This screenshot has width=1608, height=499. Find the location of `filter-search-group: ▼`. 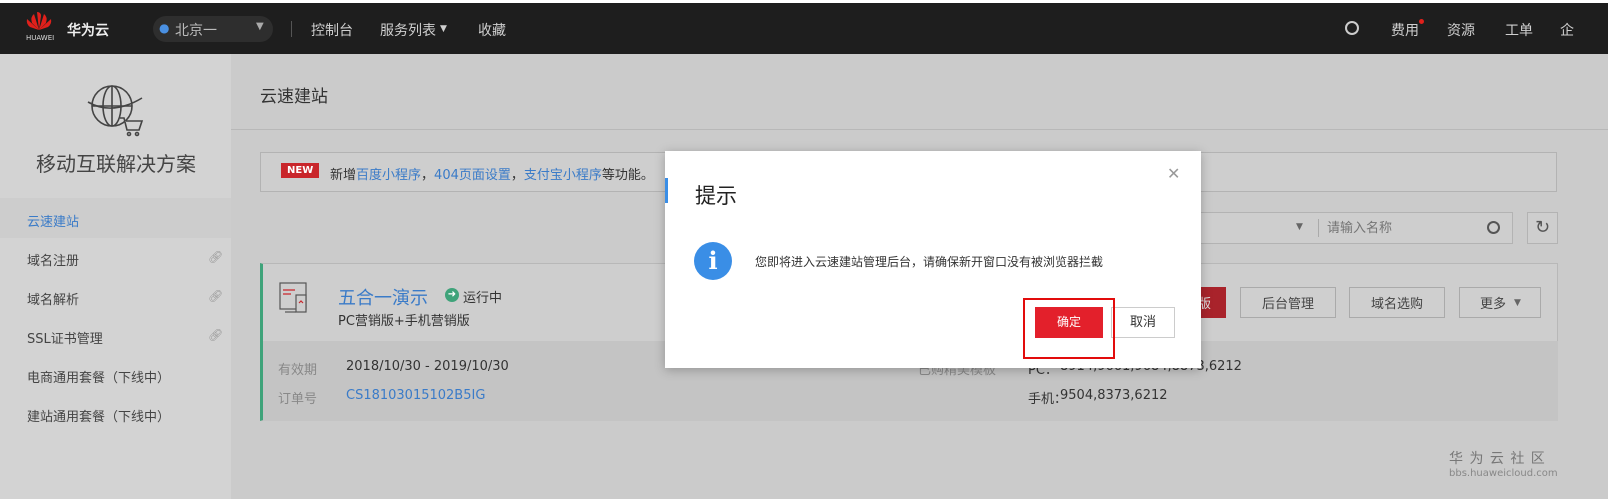

filter-search-group: ▼ is located at coordinates (1331, 228).